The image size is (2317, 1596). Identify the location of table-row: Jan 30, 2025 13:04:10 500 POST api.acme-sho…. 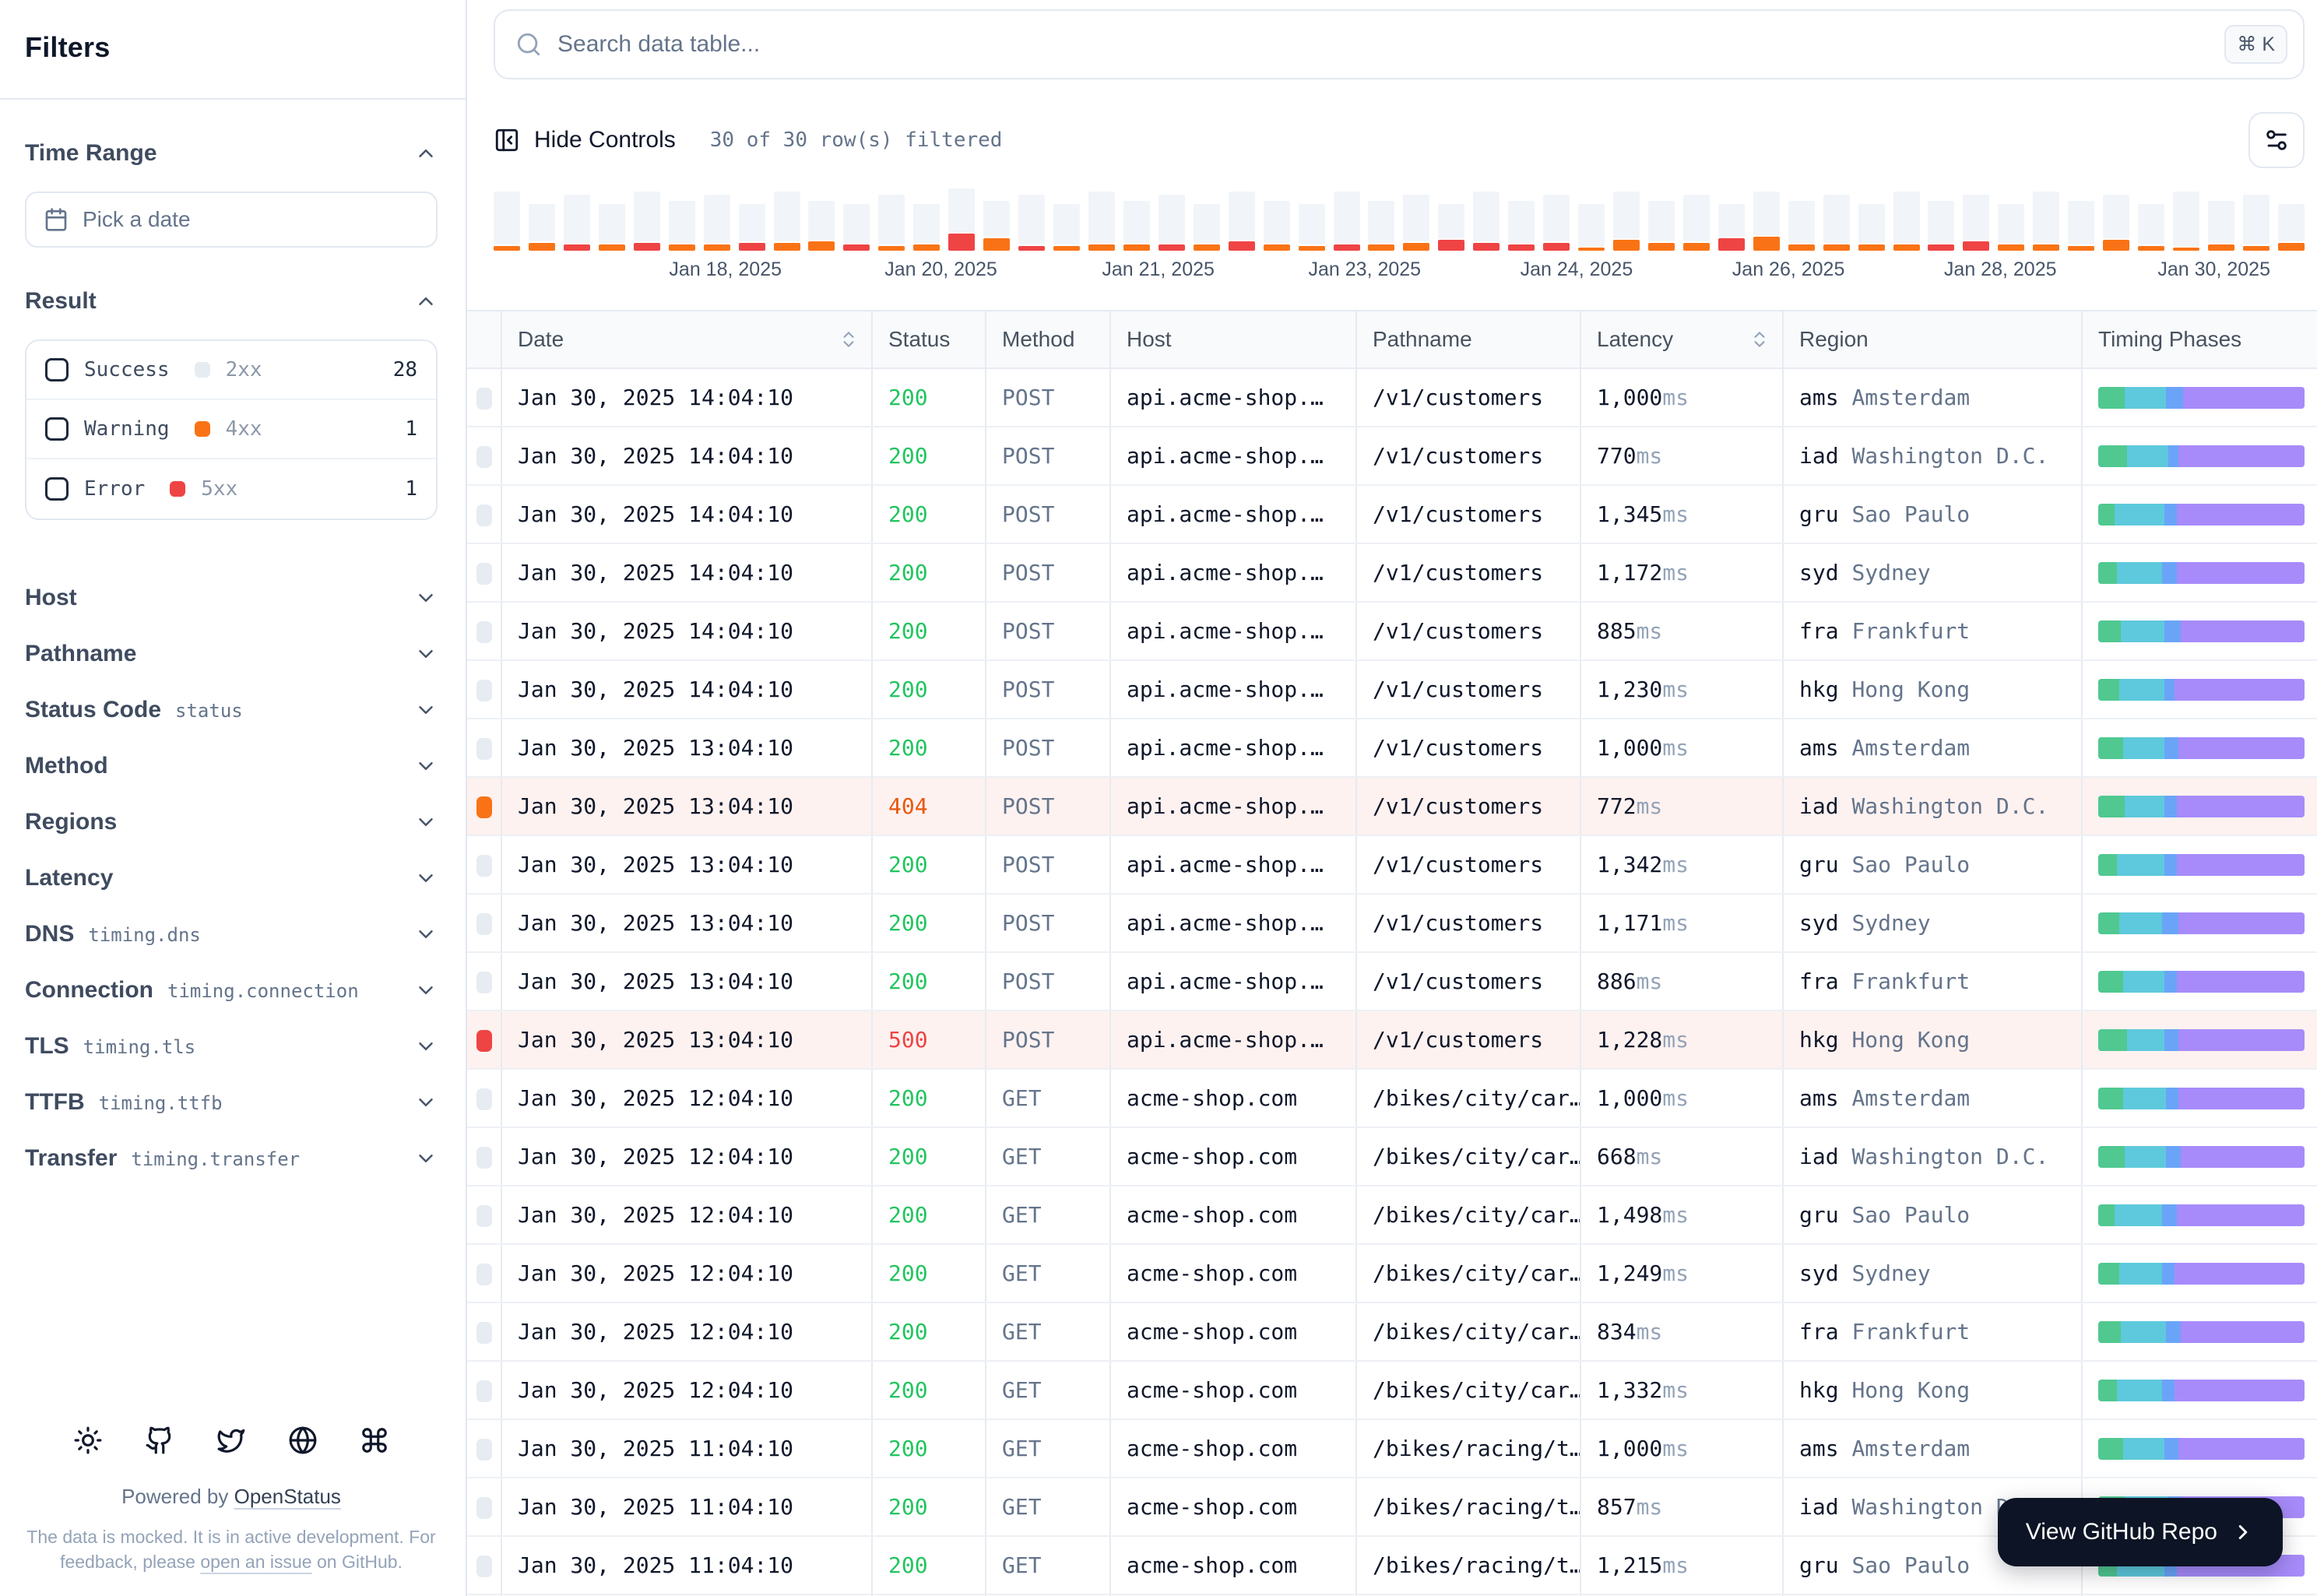
(1392, 1040).